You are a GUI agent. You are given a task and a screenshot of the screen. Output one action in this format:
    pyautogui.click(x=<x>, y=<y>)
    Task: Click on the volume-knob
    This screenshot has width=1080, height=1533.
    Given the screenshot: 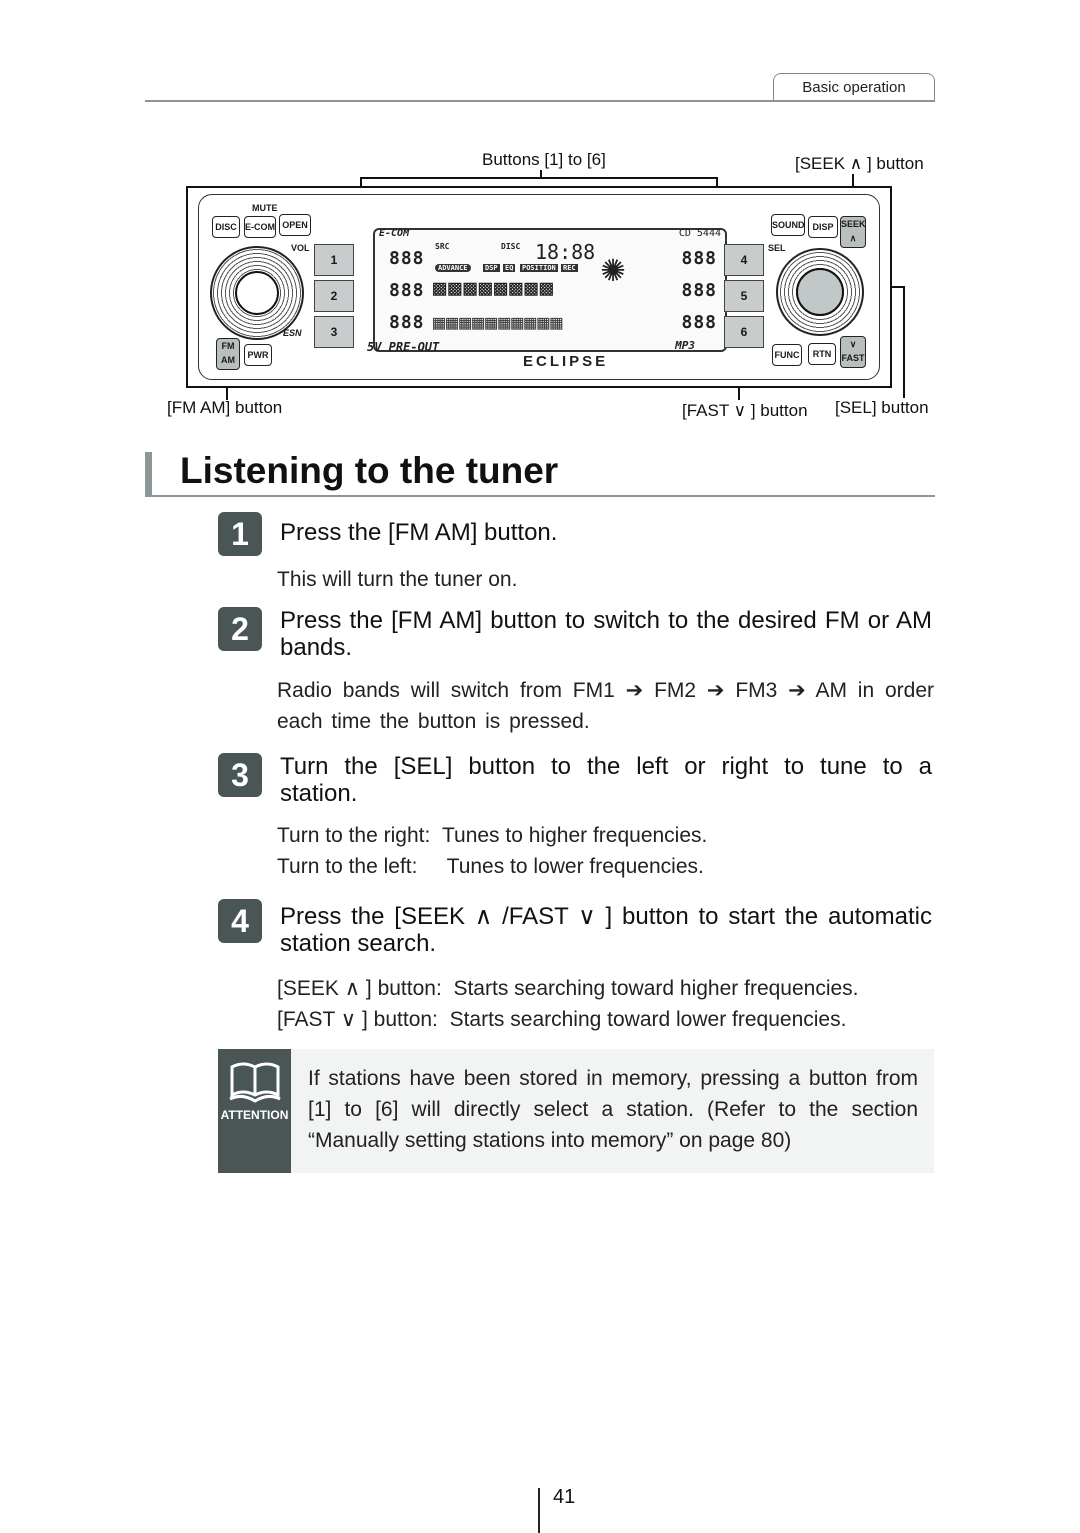 What is the action you would take?
    pyautogui.click(x=257, y=293)
    